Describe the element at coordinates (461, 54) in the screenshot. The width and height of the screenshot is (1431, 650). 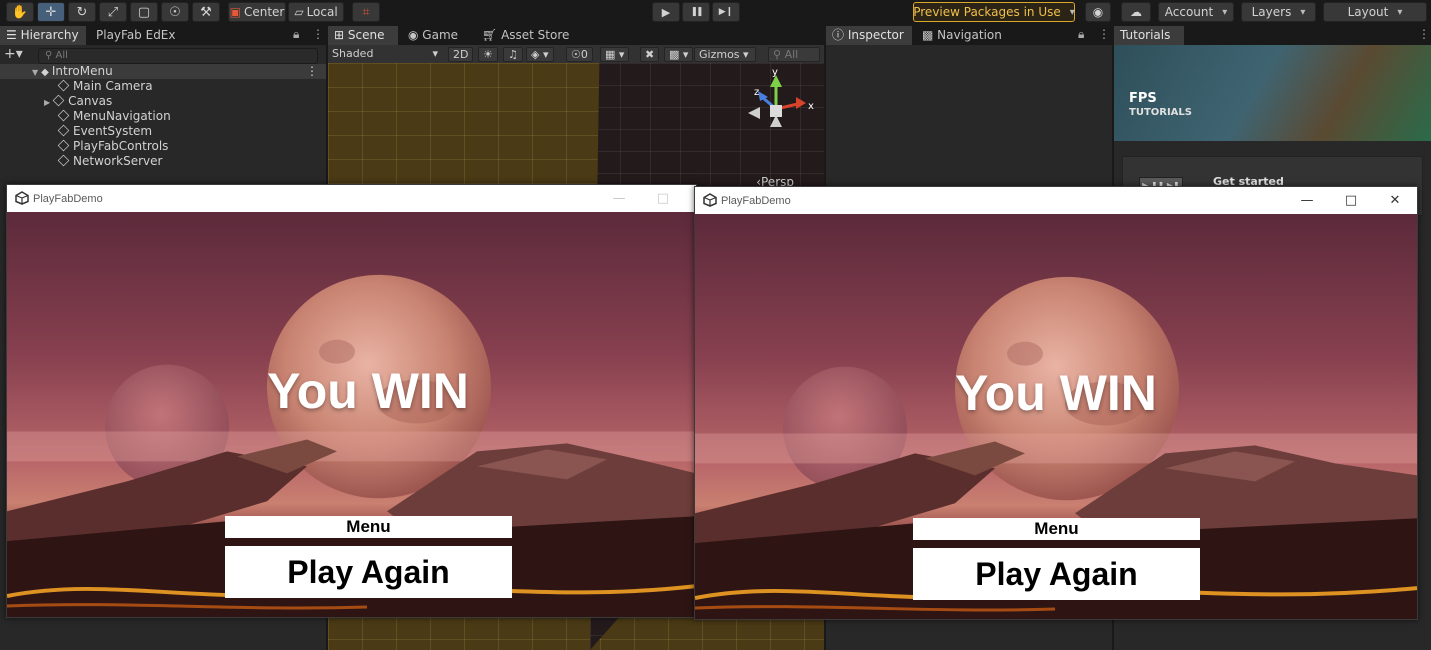
I see `mode-2d-toggle: 2D` at that location.